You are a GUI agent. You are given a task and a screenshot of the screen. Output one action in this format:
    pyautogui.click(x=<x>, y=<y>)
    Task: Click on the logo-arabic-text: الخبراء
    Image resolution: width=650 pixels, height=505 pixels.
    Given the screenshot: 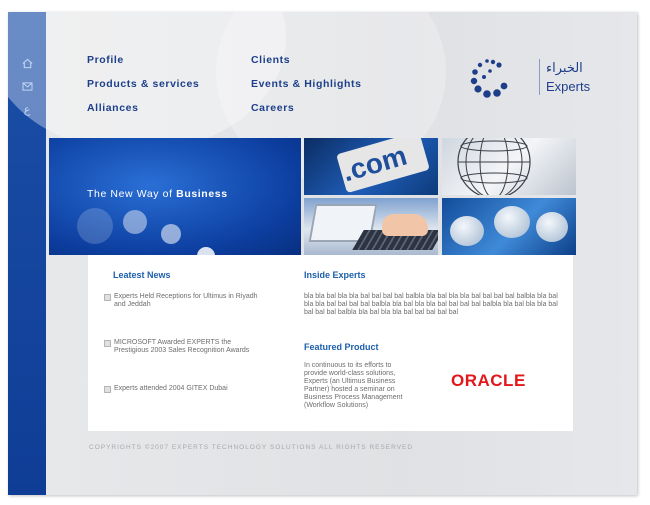 What is the action you would take?
    pyautogui.click(x=564, y=68)
    